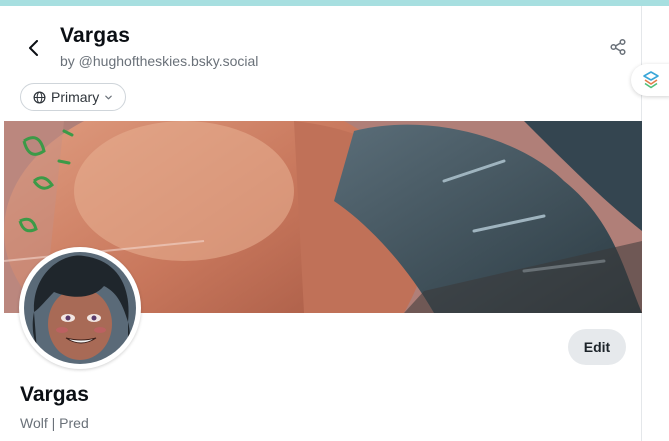  What do you see at coordinates (109, 97) in the screenshot?
I see `chevron-down-icon` at bounding box center [109, 97].